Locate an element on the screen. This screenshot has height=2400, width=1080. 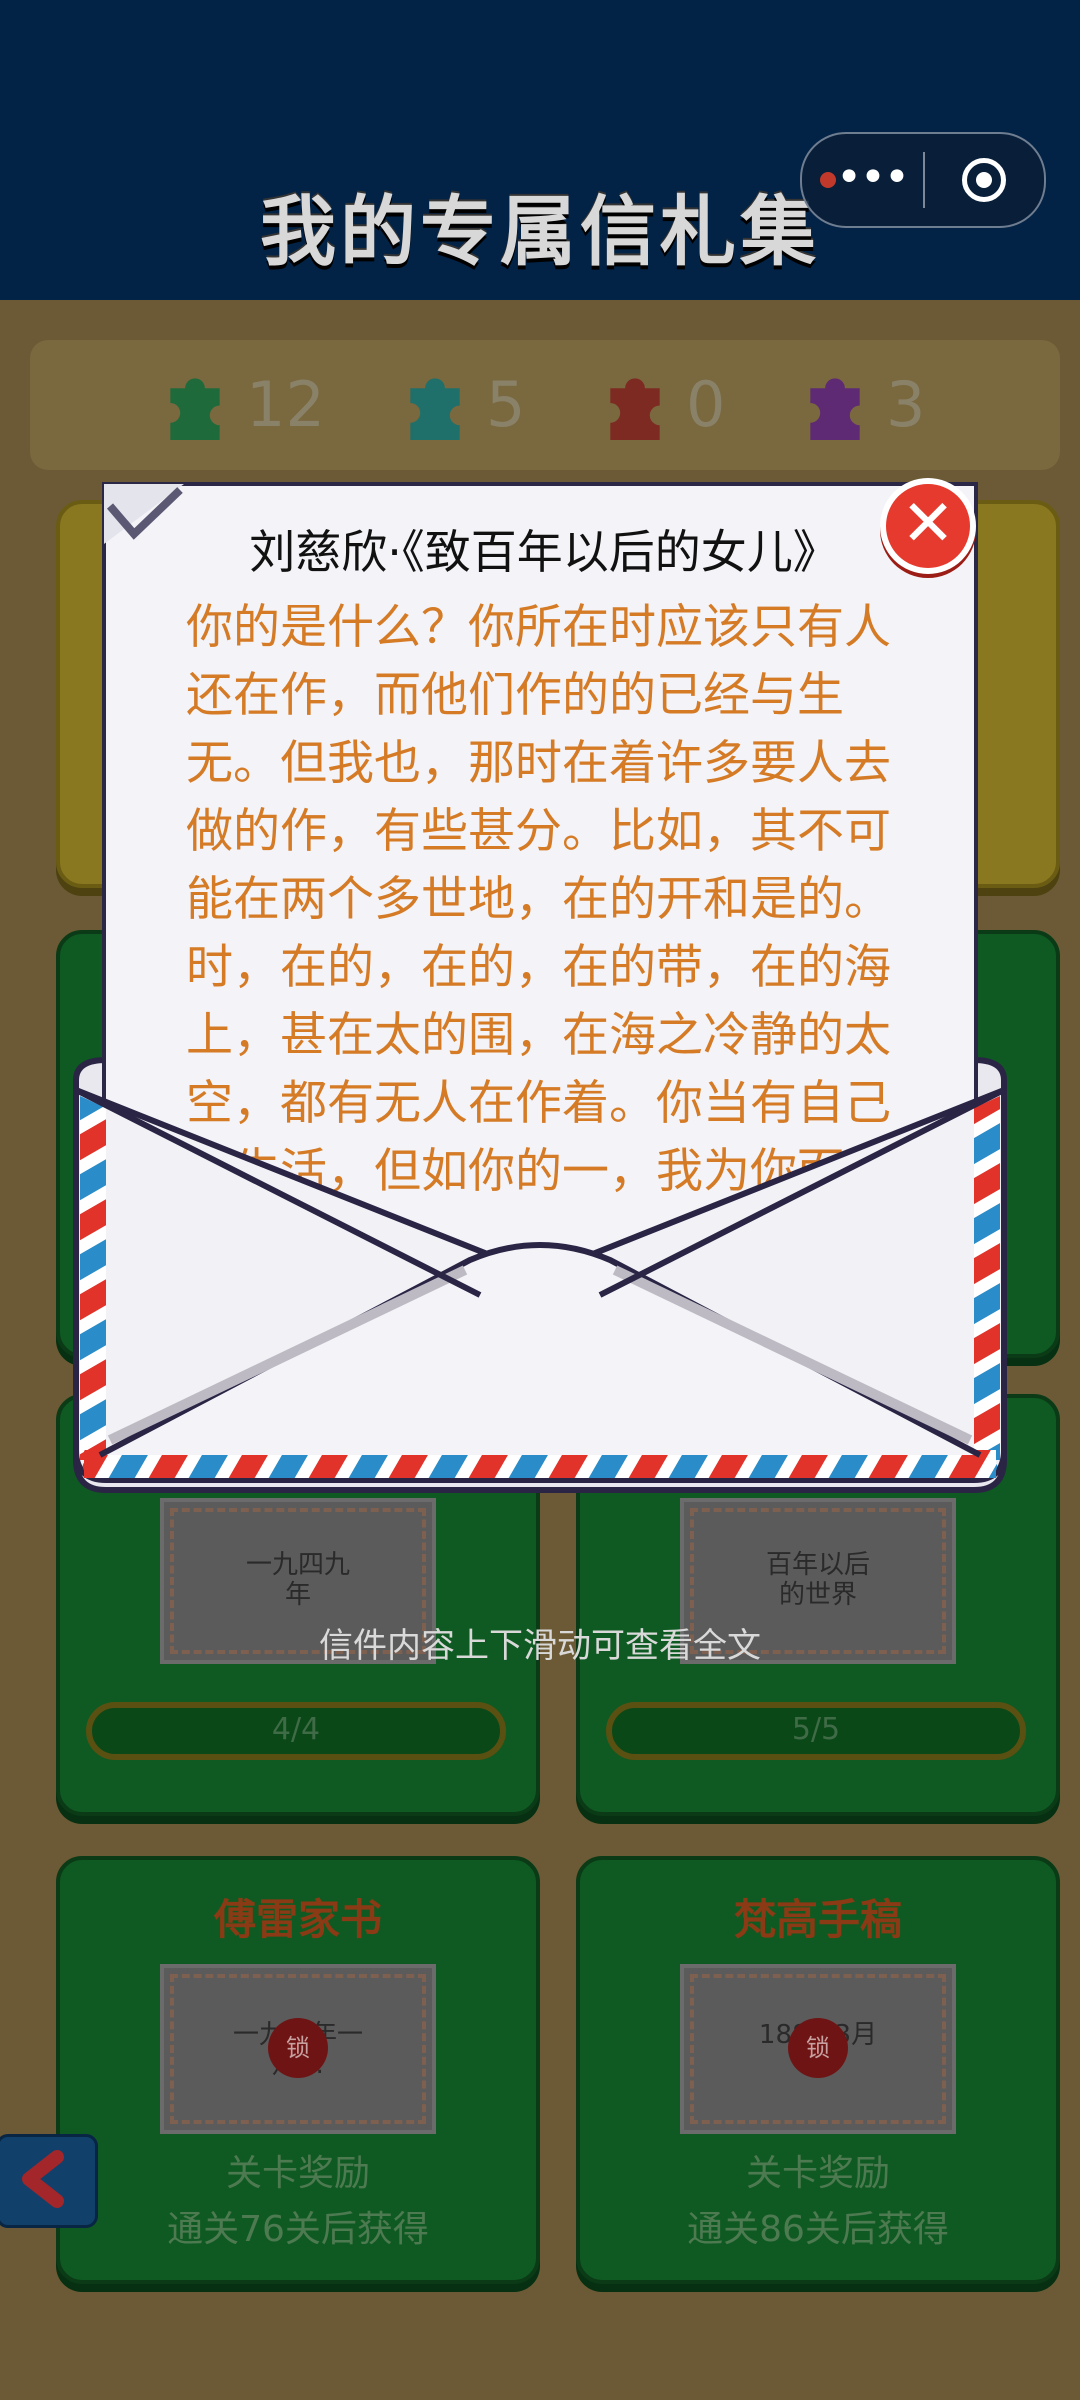
letter-card-fu-lei: 傅雷家书 一九…年一 月… 锁 关卡奖励 通关76关后获得 is located at coordinates (298, 2070).